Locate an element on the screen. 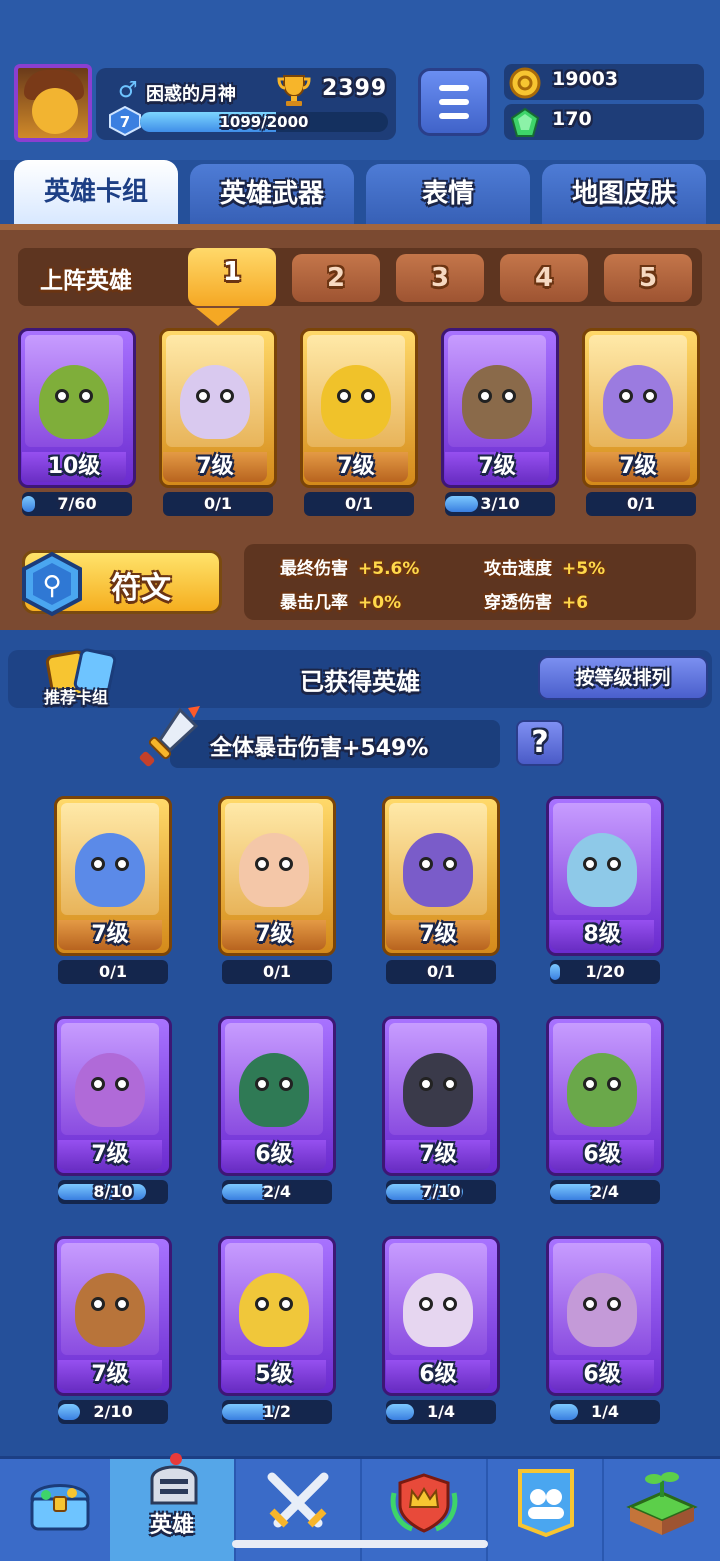 The image size is (720, 1561). deck-slot-5: 5 is located at coordinates (648, 278).